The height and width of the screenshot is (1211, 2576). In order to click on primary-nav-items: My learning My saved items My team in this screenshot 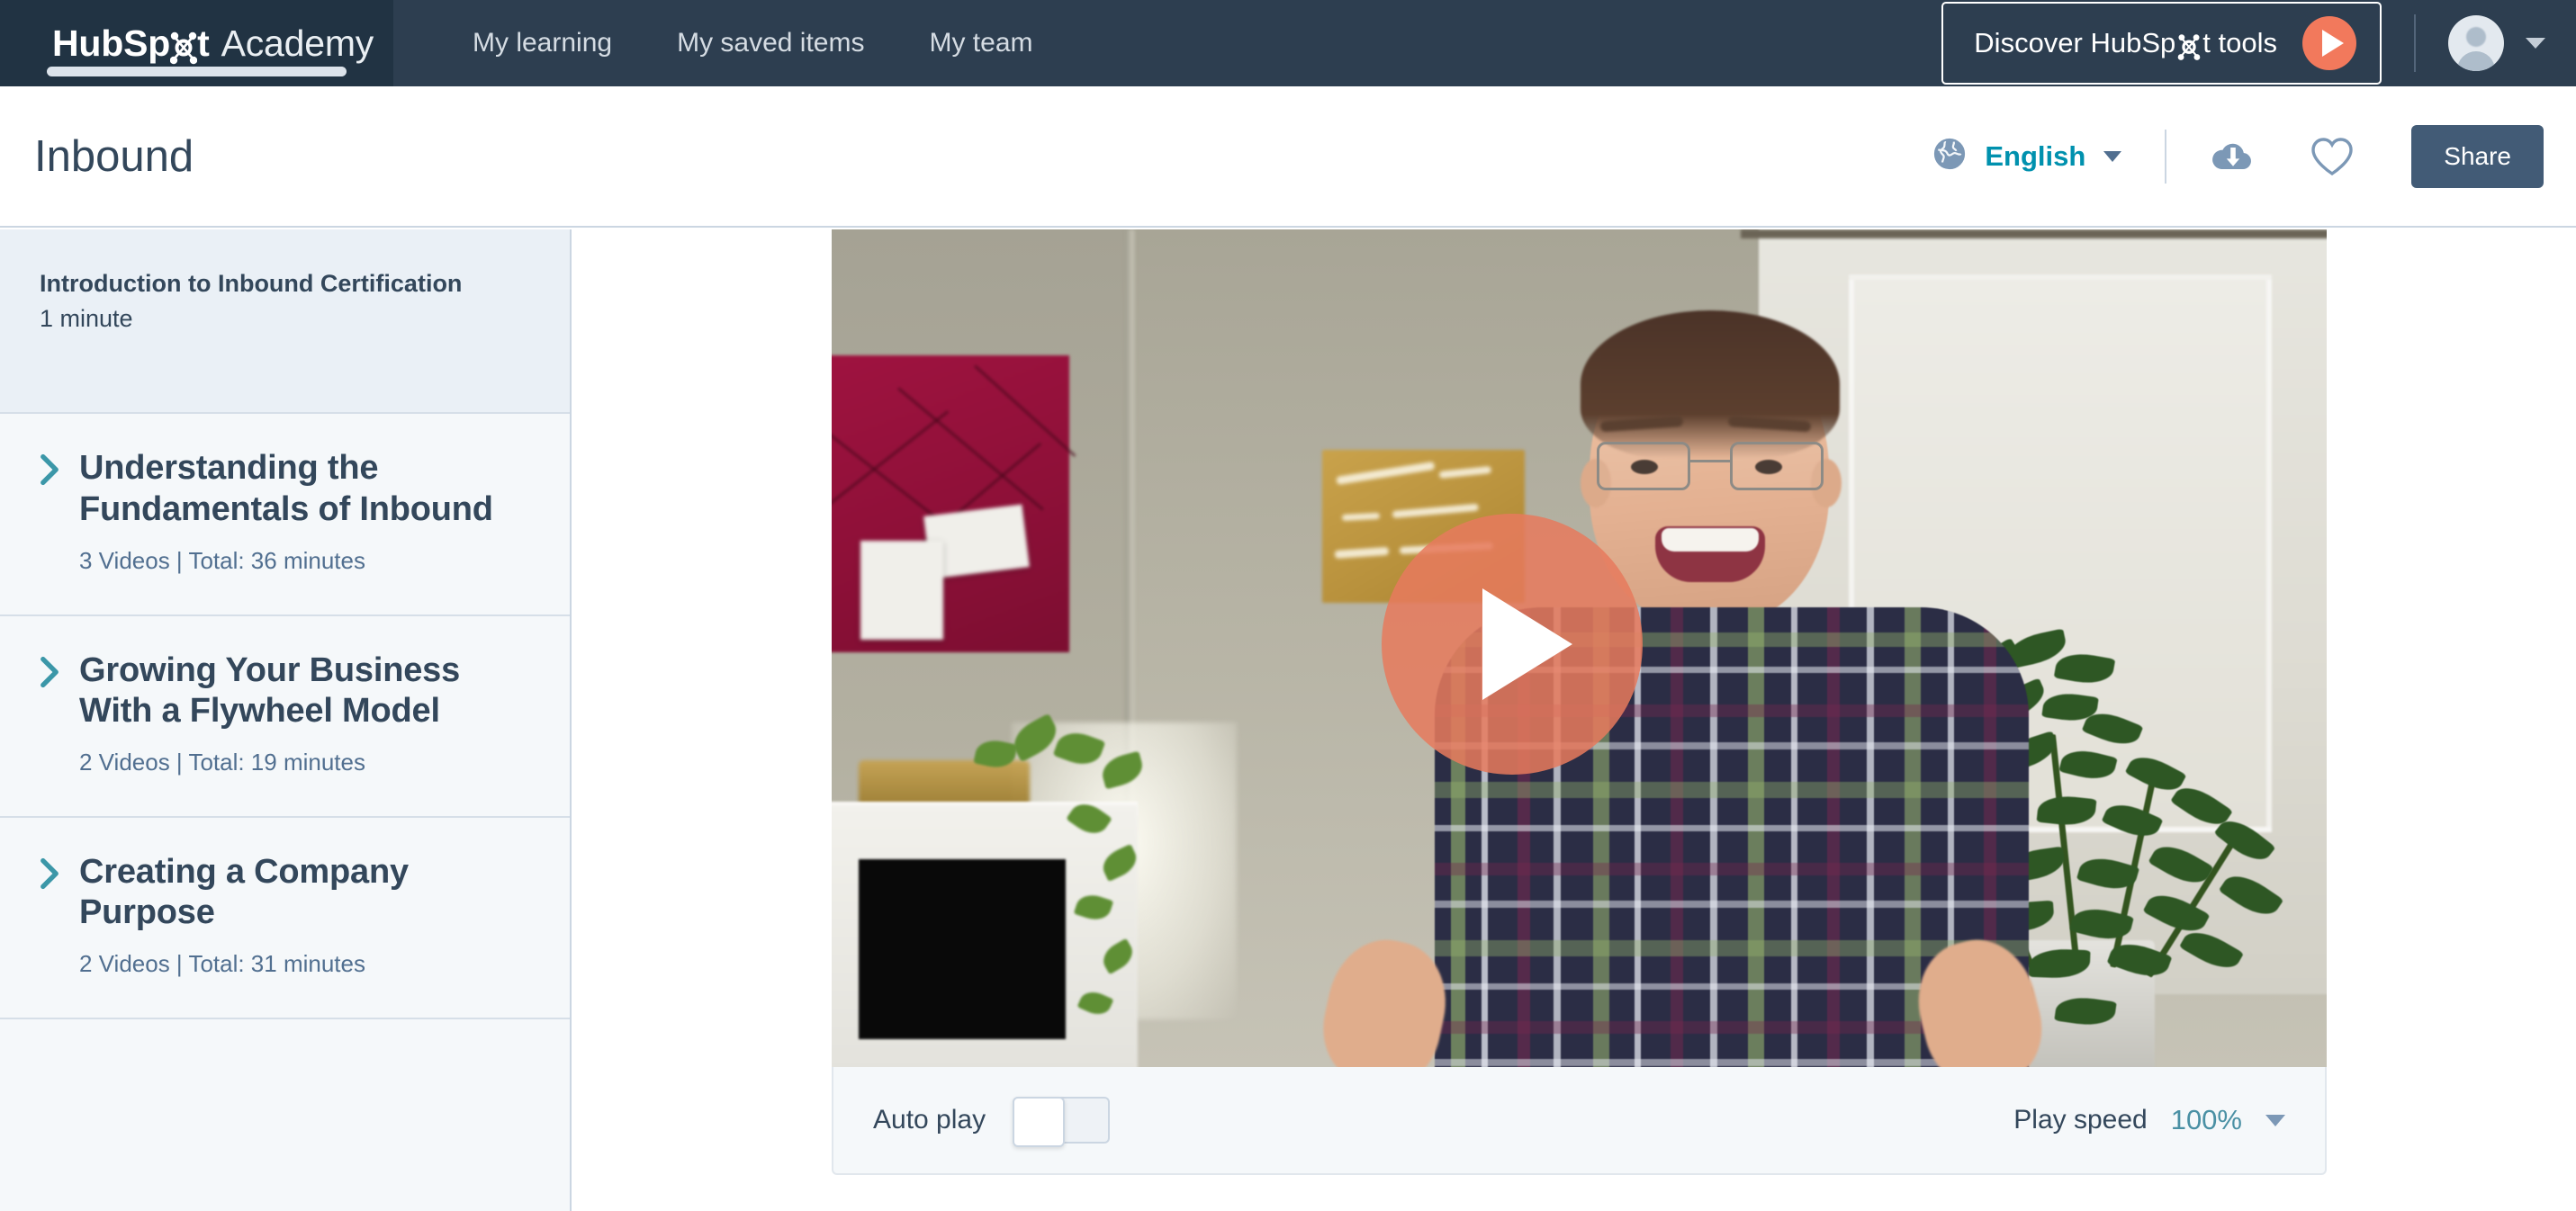, I will do `click(729, 43)`.